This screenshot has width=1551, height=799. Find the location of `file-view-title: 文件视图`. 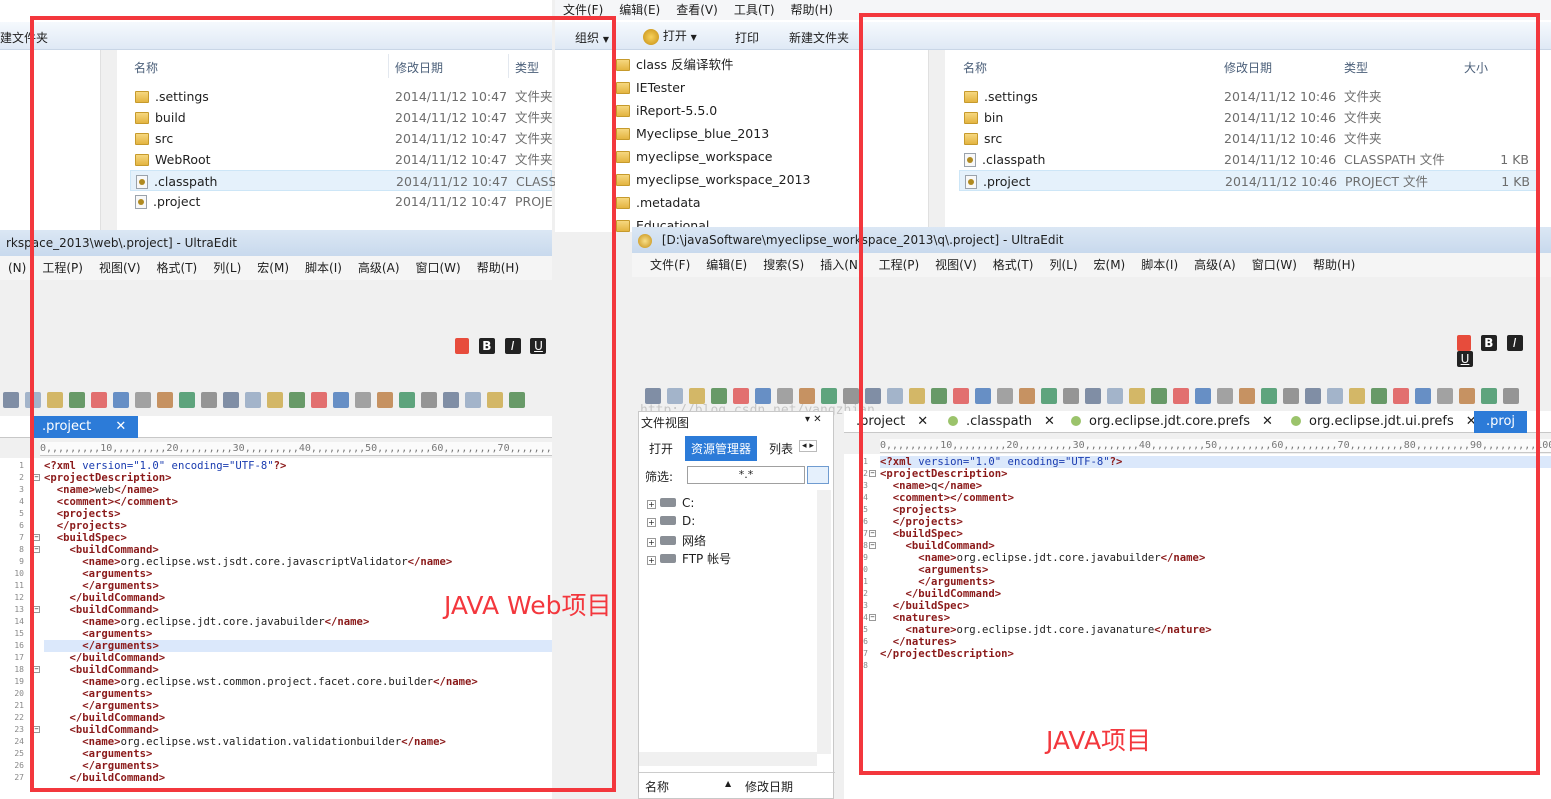

file-view-title: 文件视图 is located at coordinates (665, 423).